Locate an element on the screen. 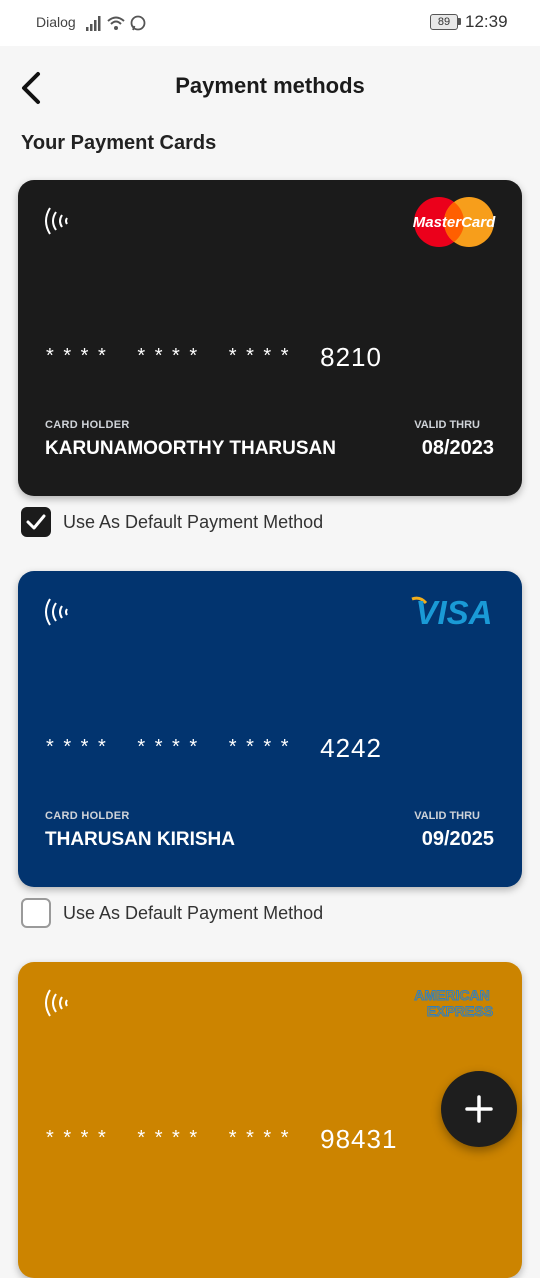 The image size is (540, 1278). checkmark-icon is located at coordinates (36, 522).